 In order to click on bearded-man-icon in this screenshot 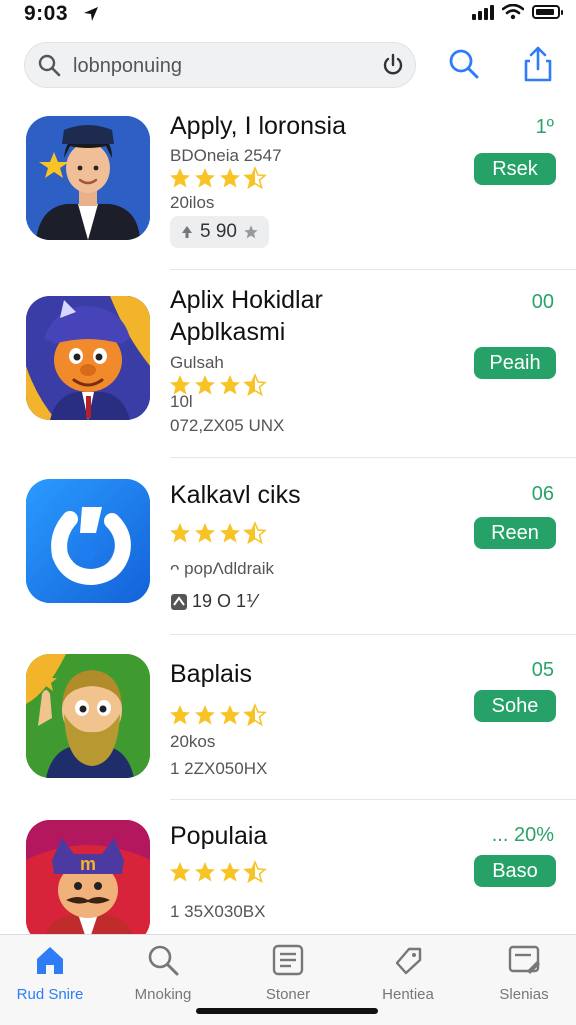, I will do `click(88, 716)`.